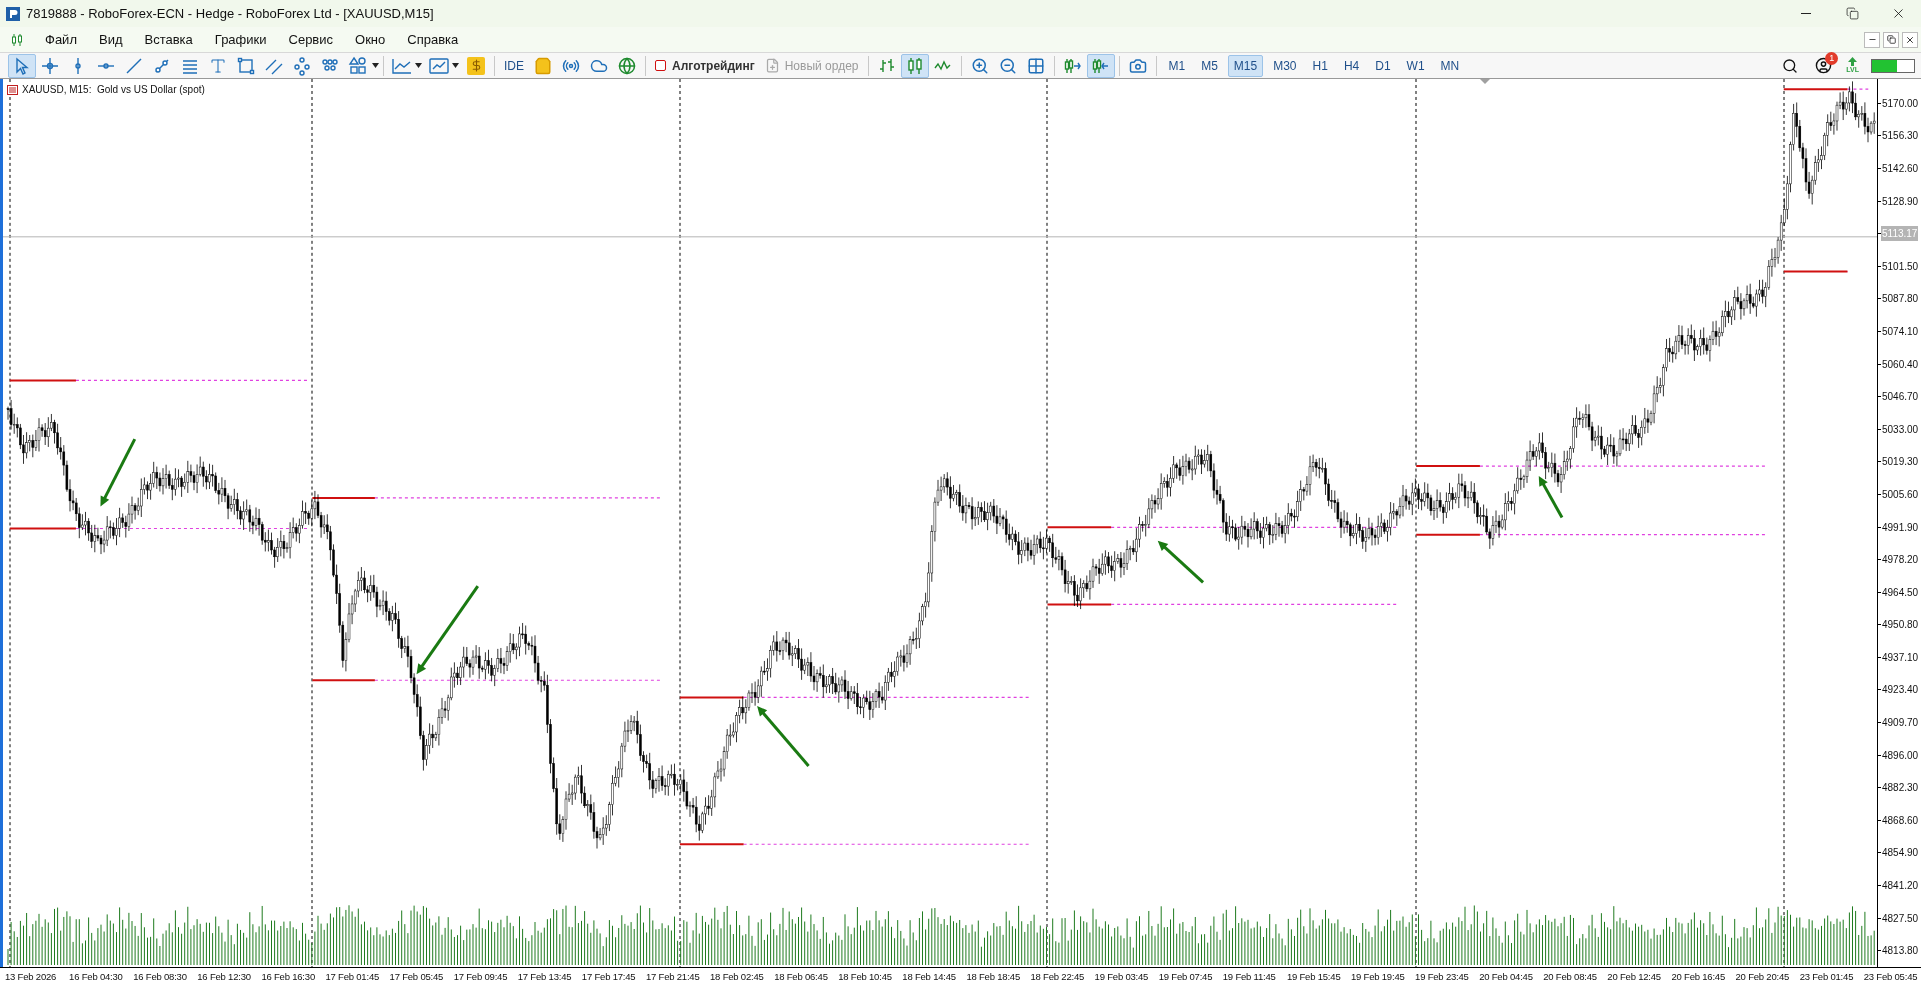  Describe the element at coordinates (1806, 13) in the screenshot. I see `minimize-icon` at that location.